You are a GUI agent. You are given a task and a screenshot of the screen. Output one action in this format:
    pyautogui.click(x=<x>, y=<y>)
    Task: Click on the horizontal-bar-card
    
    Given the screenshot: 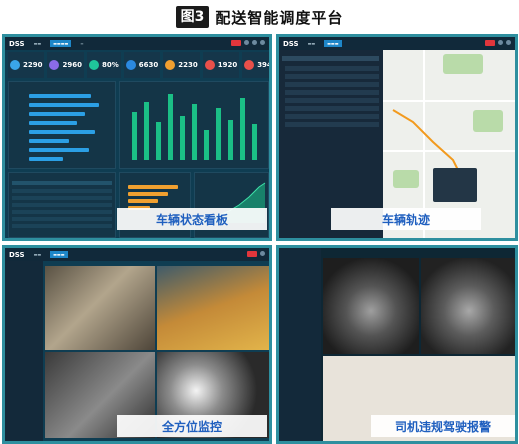 What is the action you would take?
    pyautogui.click(x=62, y=125)
    